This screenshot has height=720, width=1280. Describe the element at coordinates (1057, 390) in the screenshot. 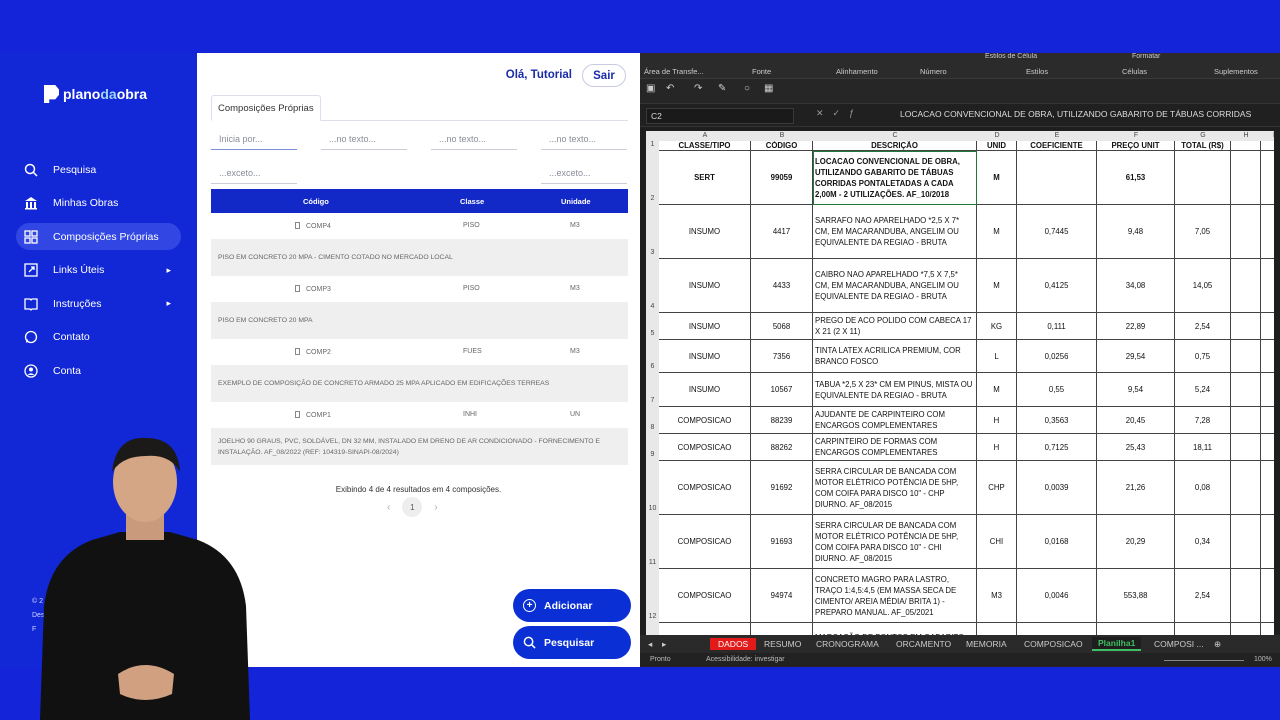

I see `cell-coef: 0,55` at that location.